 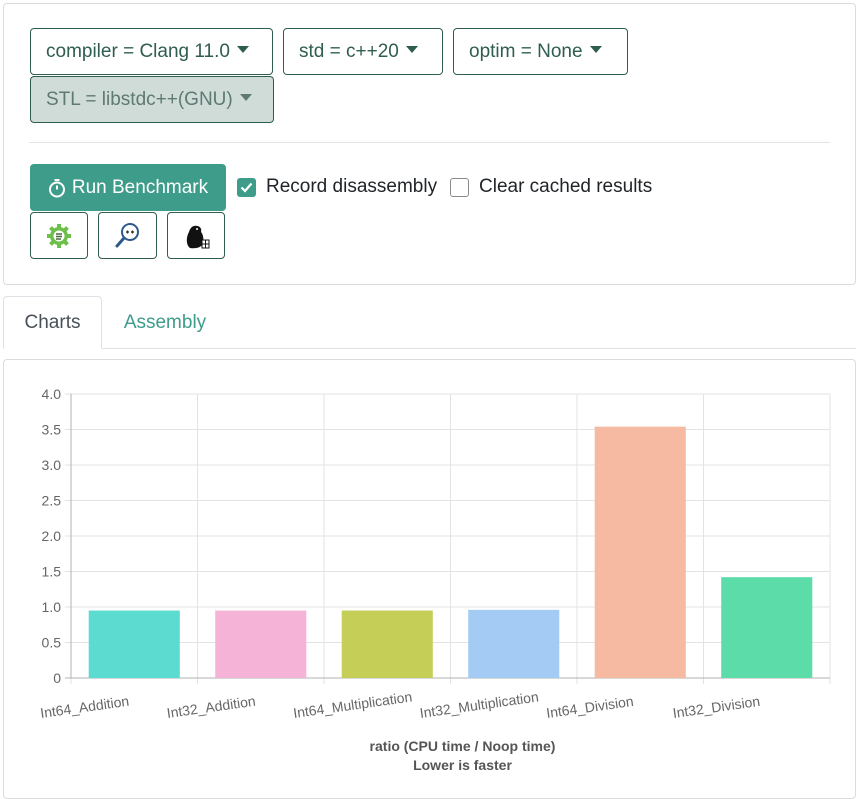 I want to click on options-divider, so click(x=429, y=142).